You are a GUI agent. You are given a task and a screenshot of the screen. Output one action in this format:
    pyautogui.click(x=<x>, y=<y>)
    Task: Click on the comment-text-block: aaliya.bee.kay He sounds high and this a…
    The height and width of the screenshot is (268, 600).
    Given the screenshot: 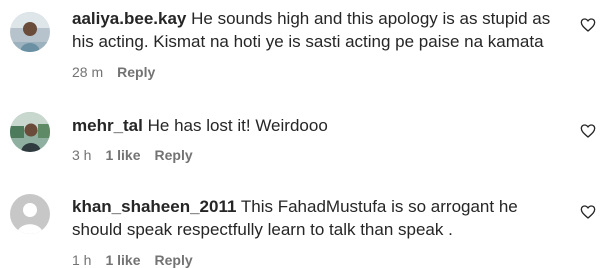 What is the action you would take?
    pyautogui.click(x=317, y=30)
    